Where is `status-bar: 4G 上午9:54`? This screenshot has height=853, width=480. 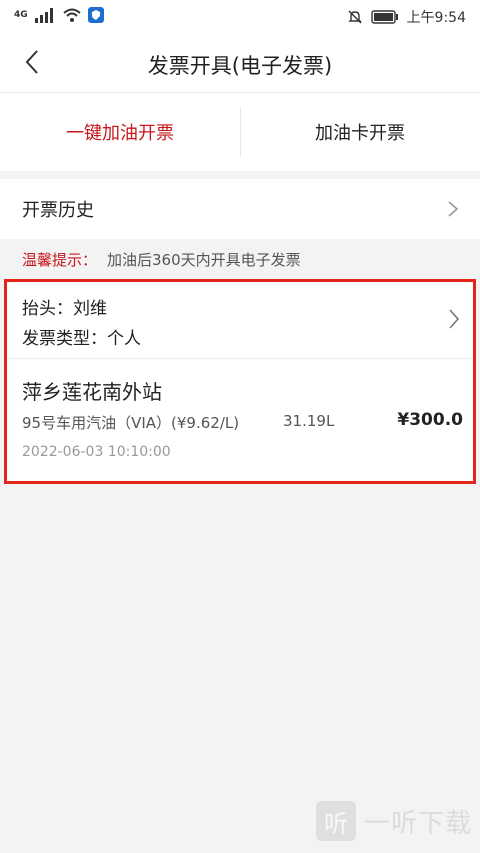 status-bar: 4G 上午9:54 is located at coordinates (240, 17).